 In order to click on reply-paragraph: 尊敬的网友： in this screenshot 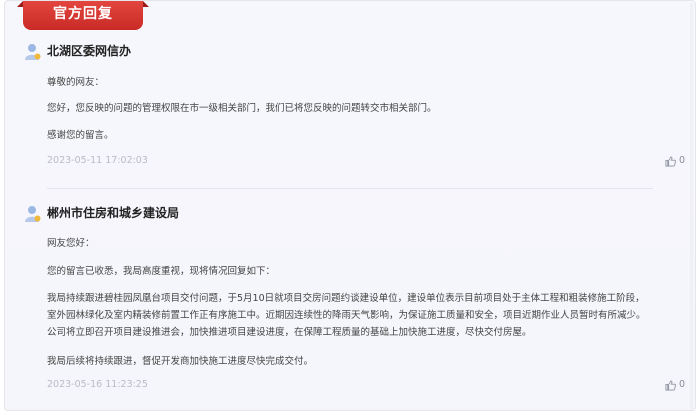, I will do `click(76, 82)`.